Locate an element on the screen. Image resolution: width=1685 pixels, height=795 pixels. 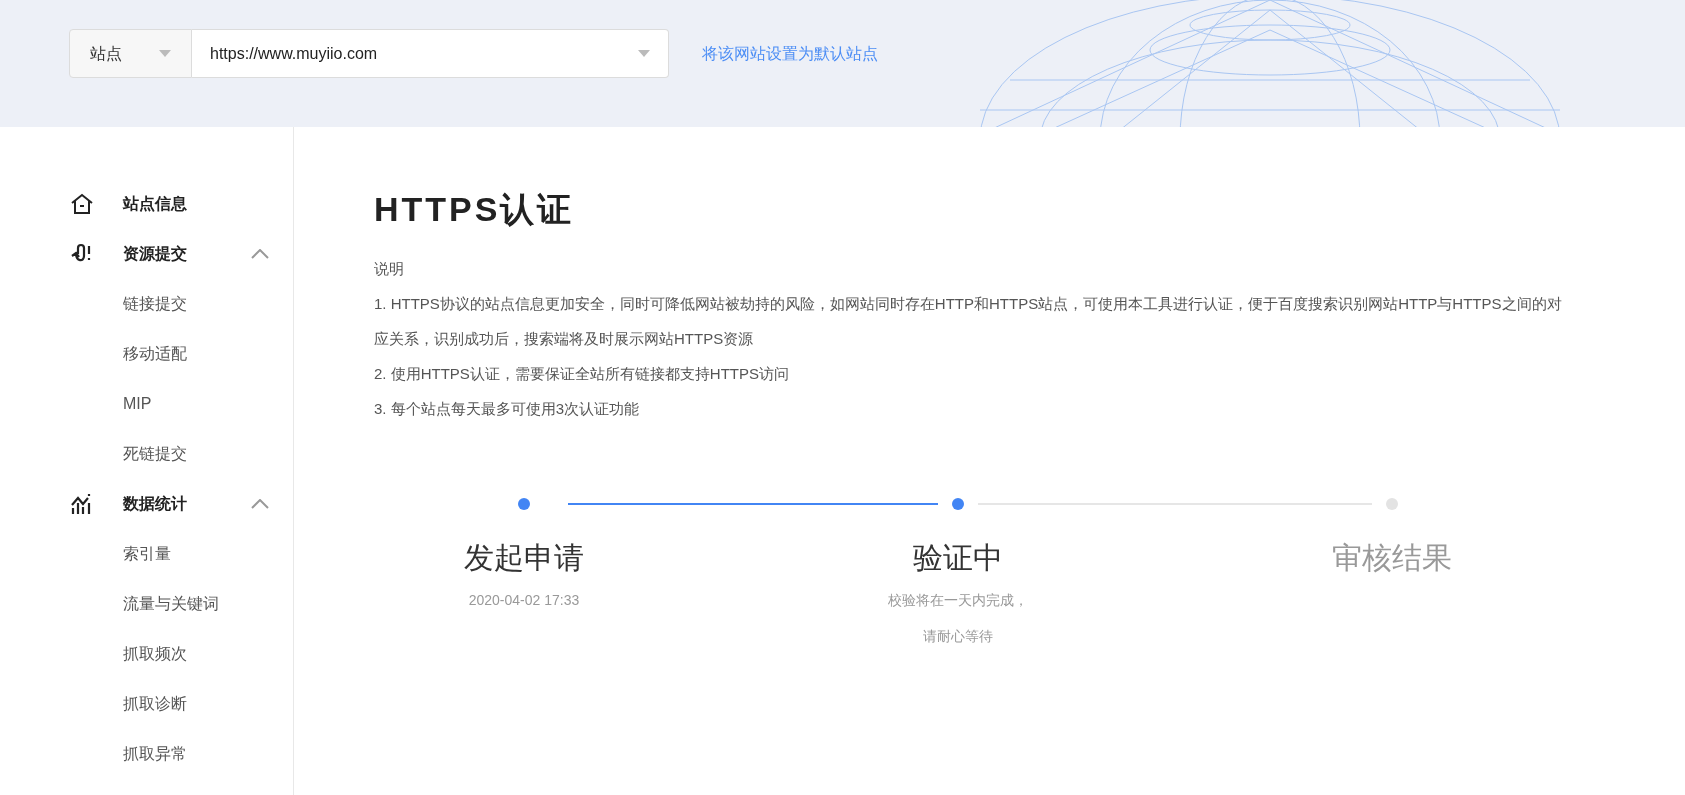
description-text: 2. 使用HTTPS认证，需要保证全站所有链接都支持HTTPS访问 is located at coordinates (582, 374).